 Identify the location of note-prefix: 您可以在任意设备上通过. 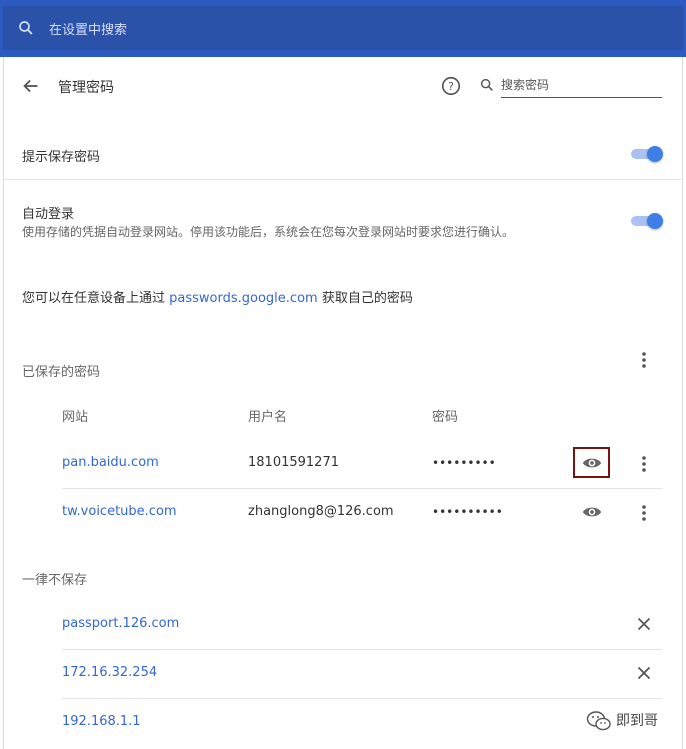
(96, 298).